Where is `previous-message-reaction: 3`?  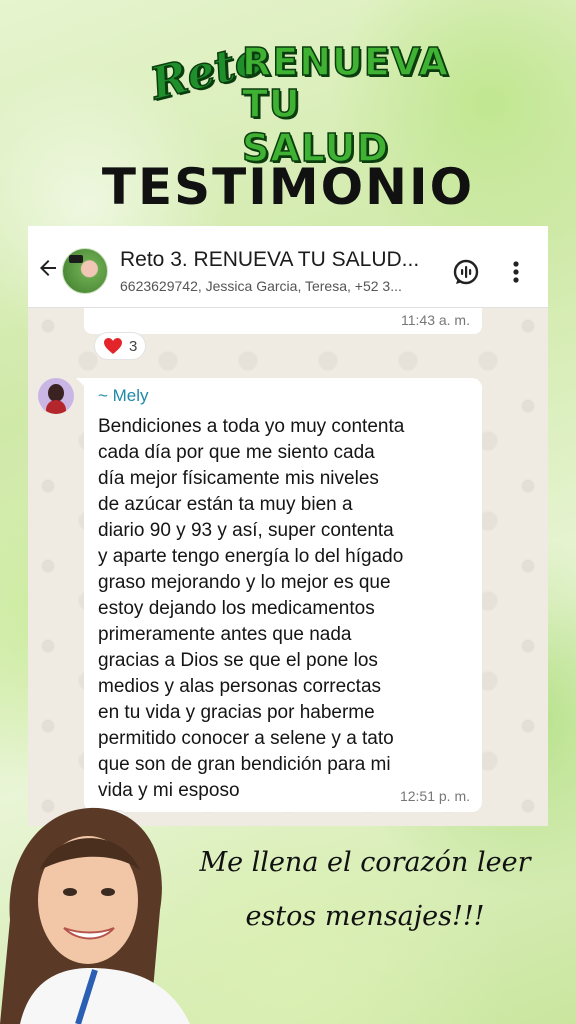
previous-message-reaction: 3 is located at coordinates (120, 346).